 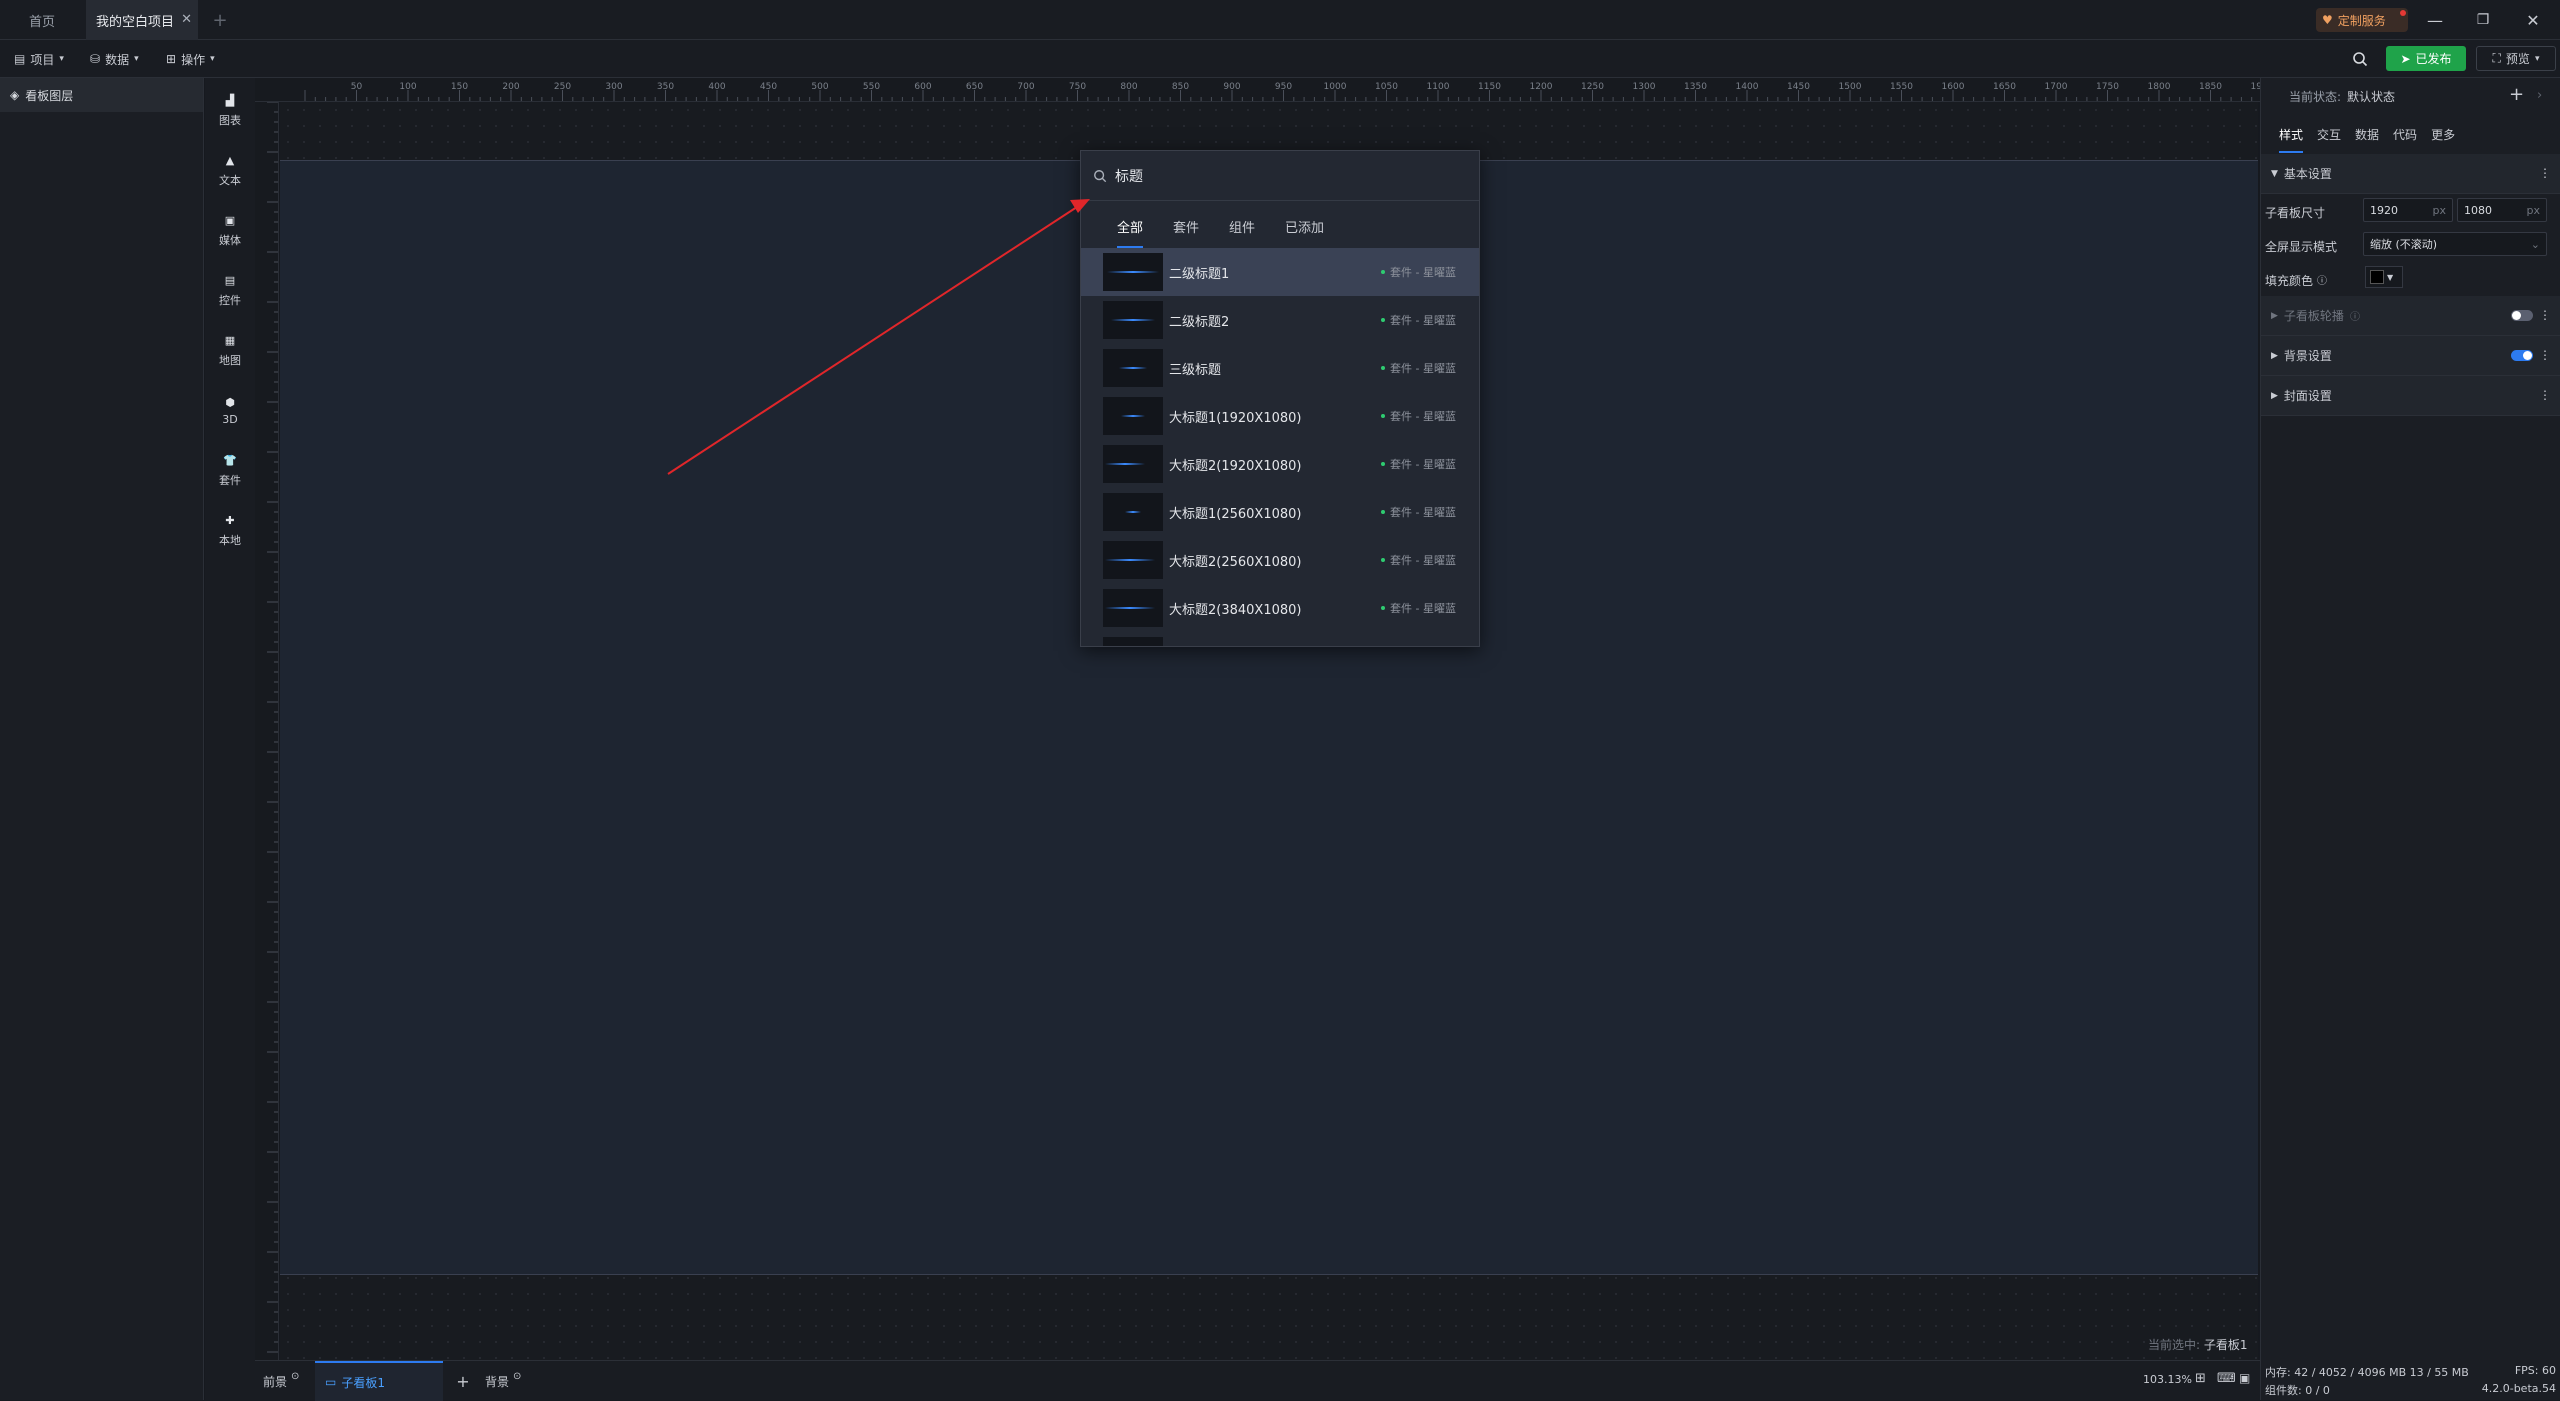 What do you see at coordinates (2167, 1379) in the screenshot?
I see `zoom-level: 103.13%` at bounding box center [2167, 1379].